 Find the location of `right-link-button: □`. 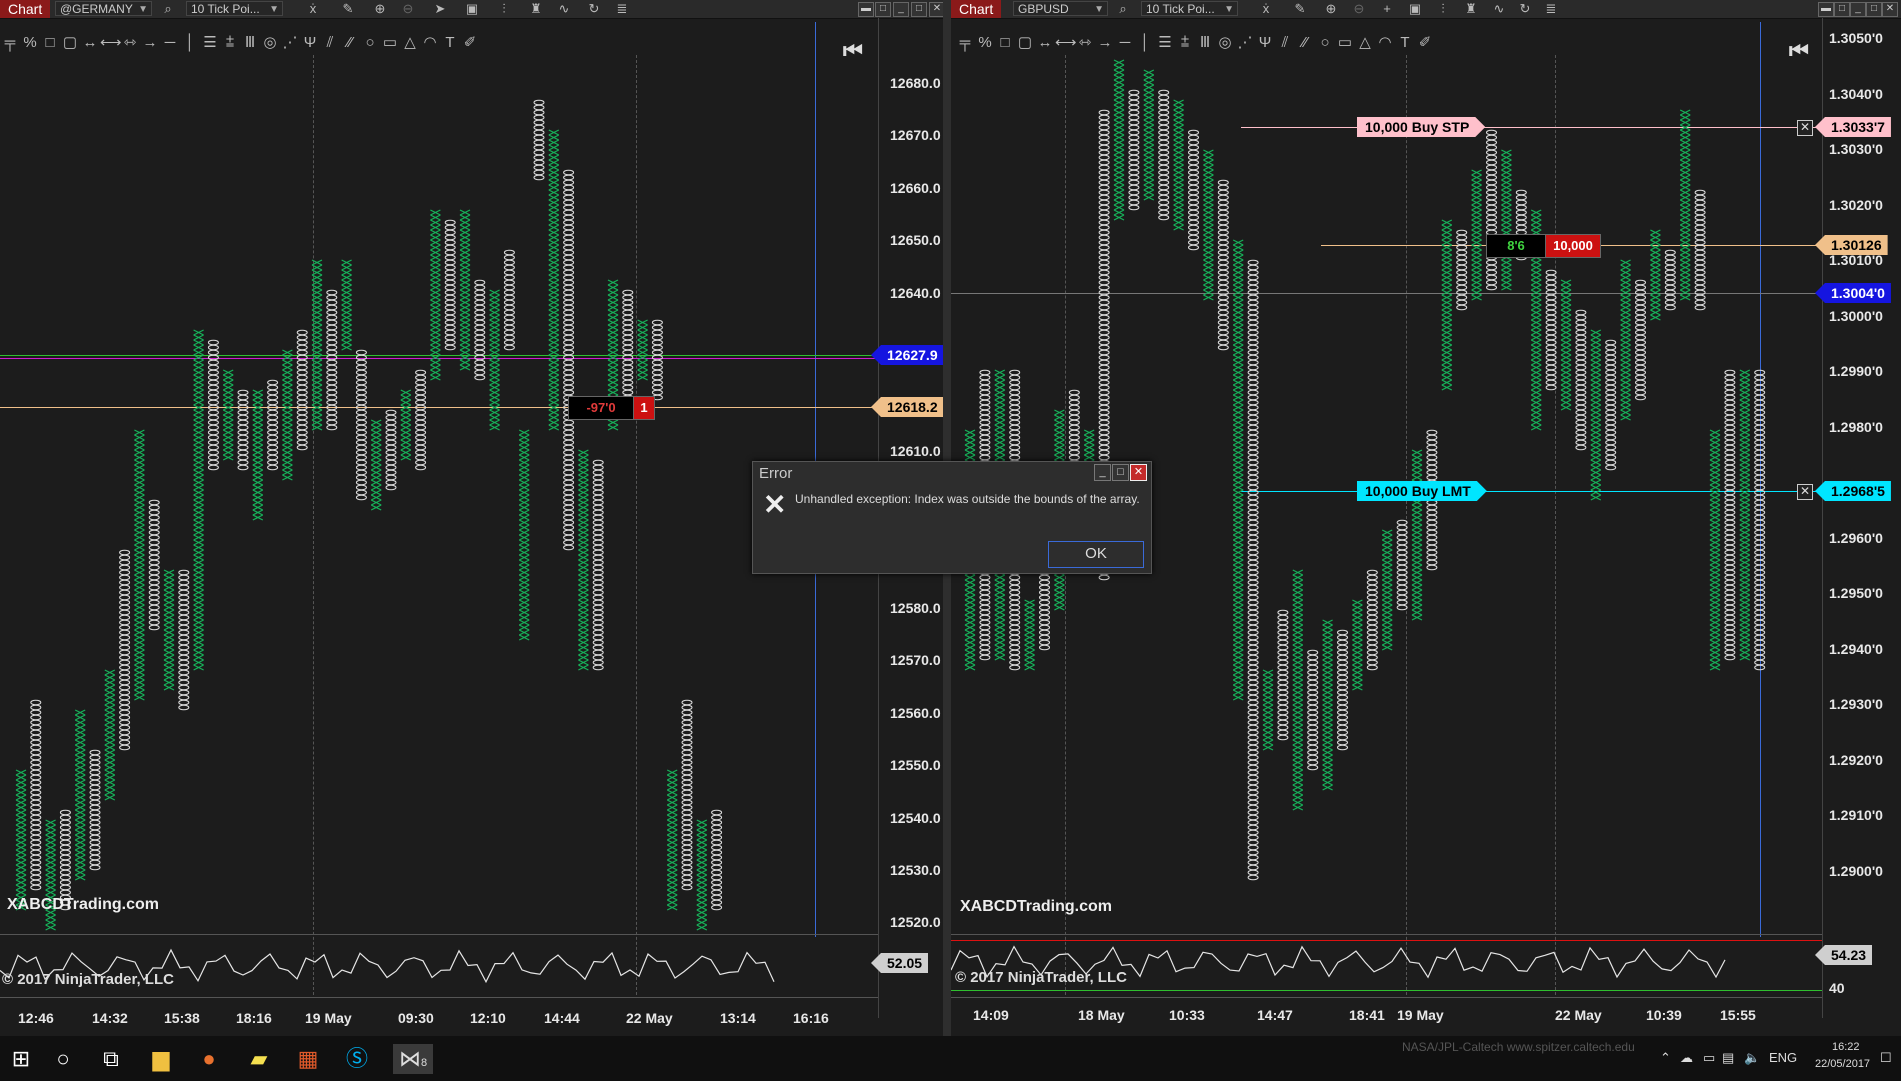

right-link-button: □ is located at coordinates (1842, 9).